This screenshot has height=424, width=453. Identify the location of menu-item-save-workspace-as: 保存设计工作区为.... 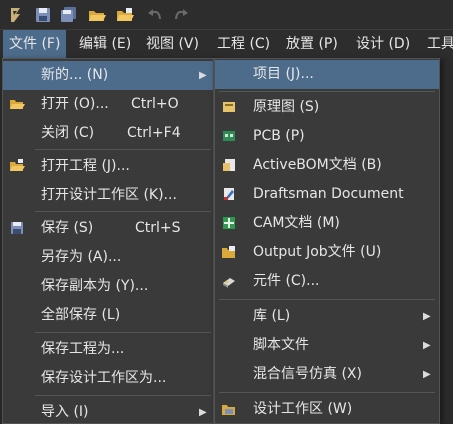
(108, 378).